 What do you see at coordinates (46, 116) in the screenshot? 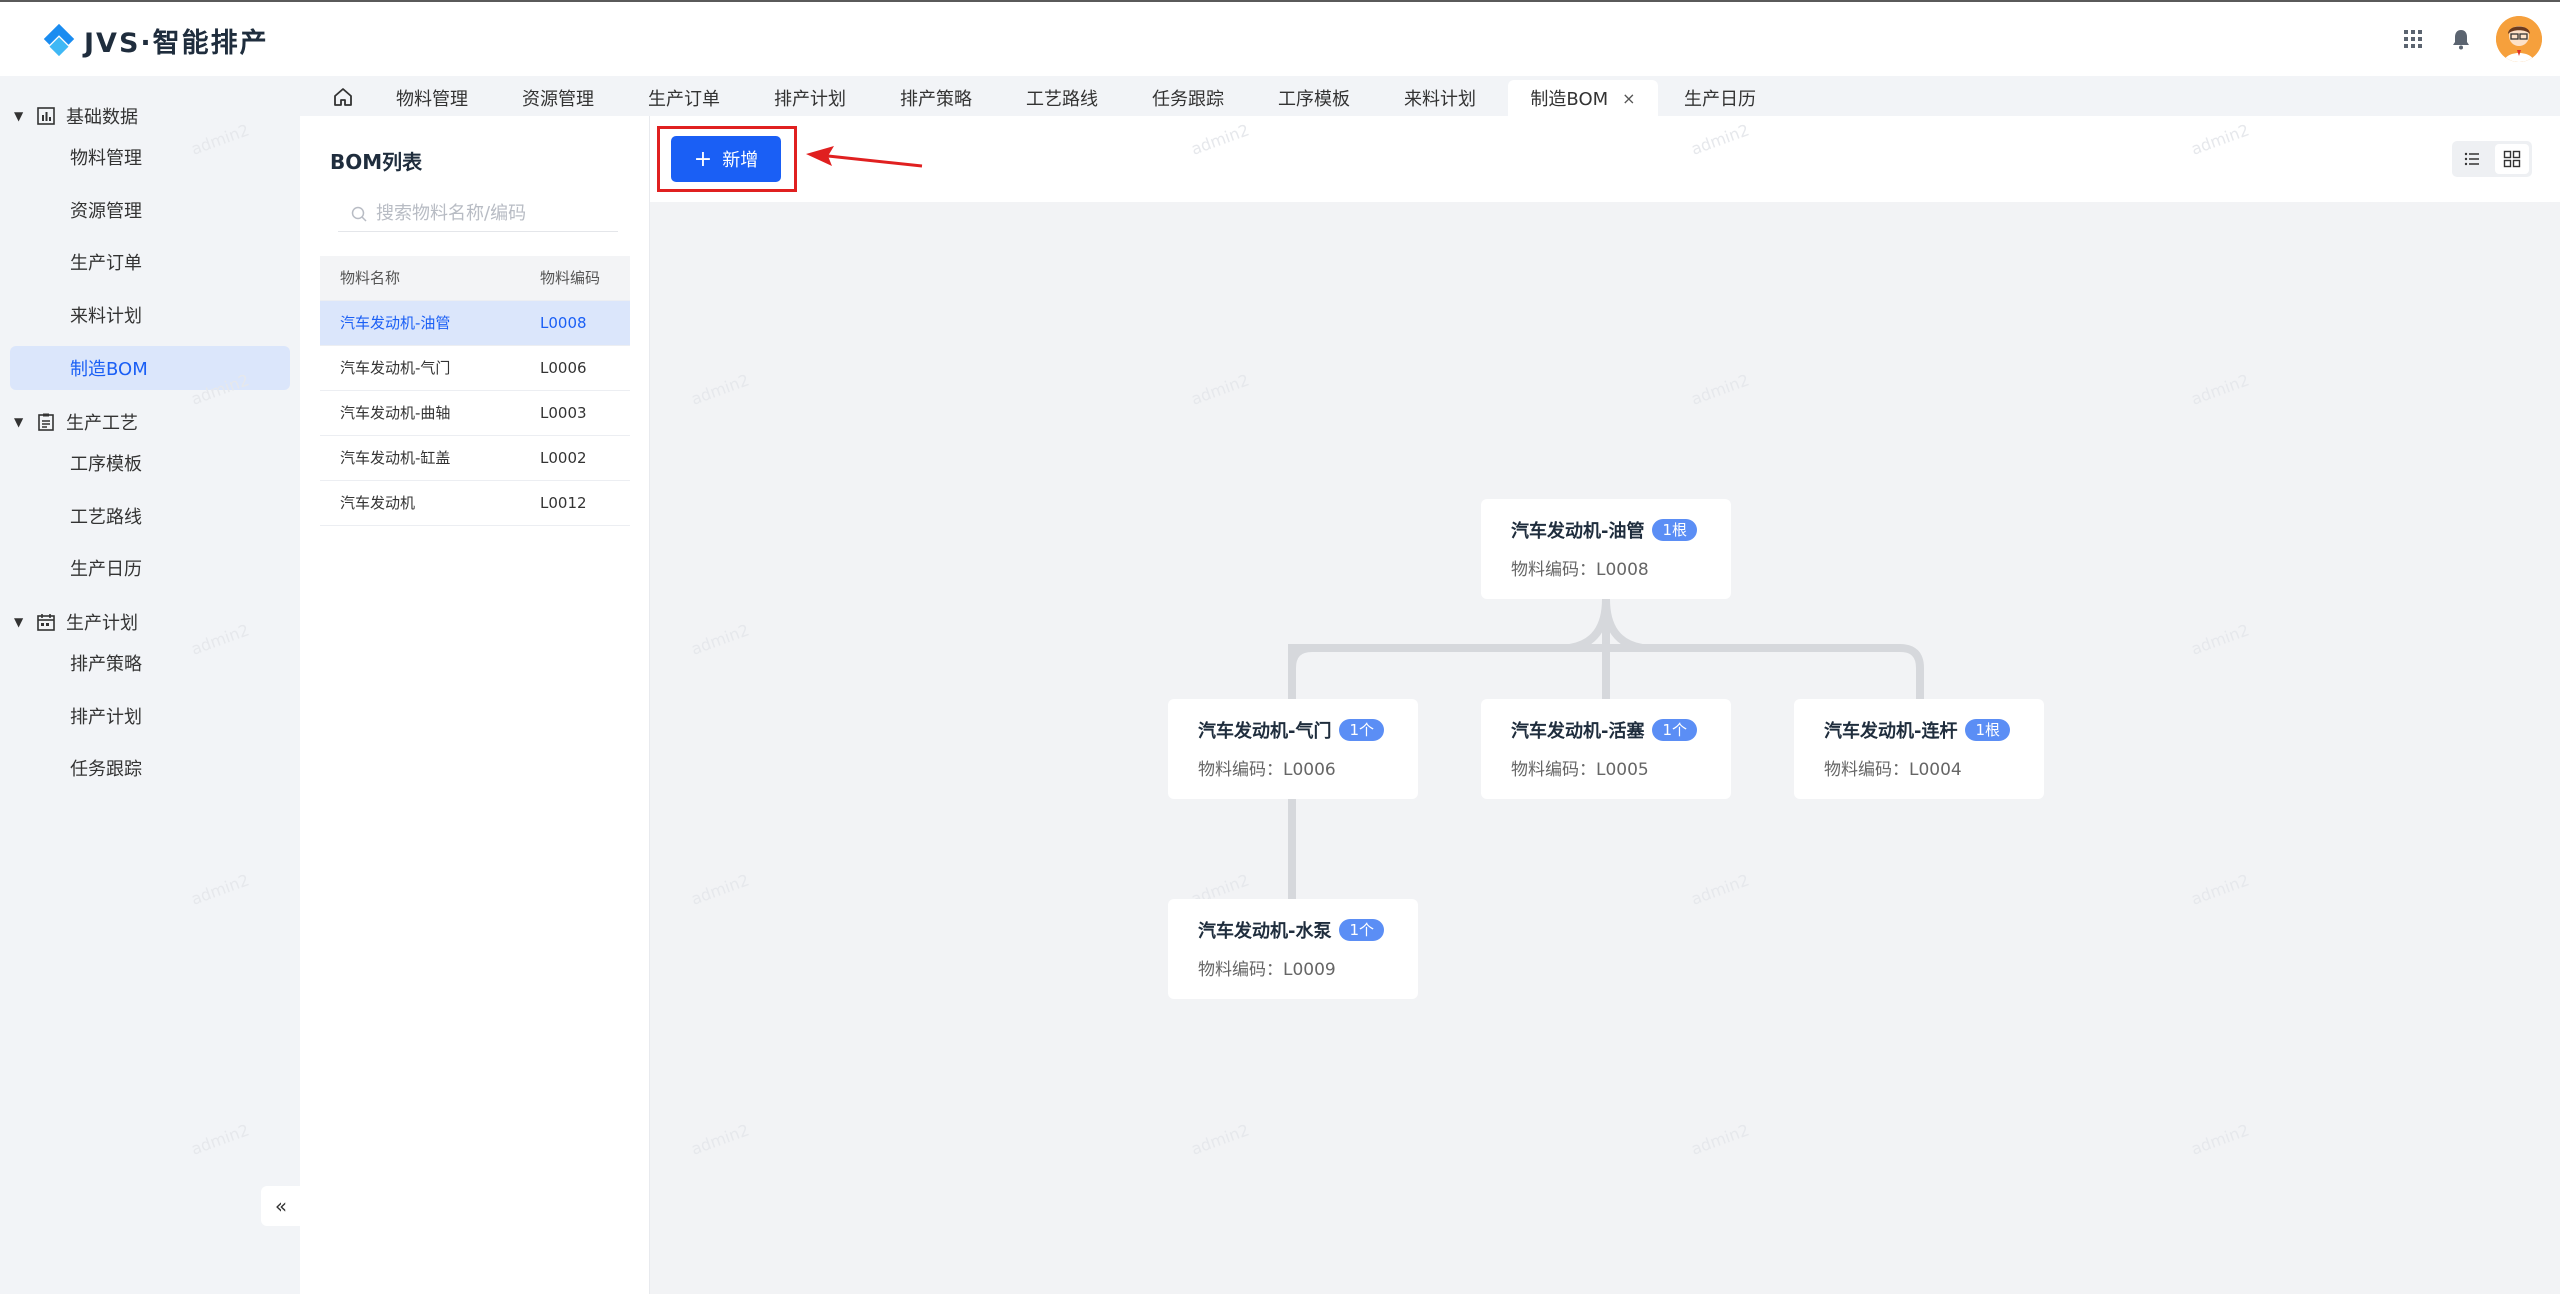
I see `bar-chart-icon` at bounding box center [46, 116].